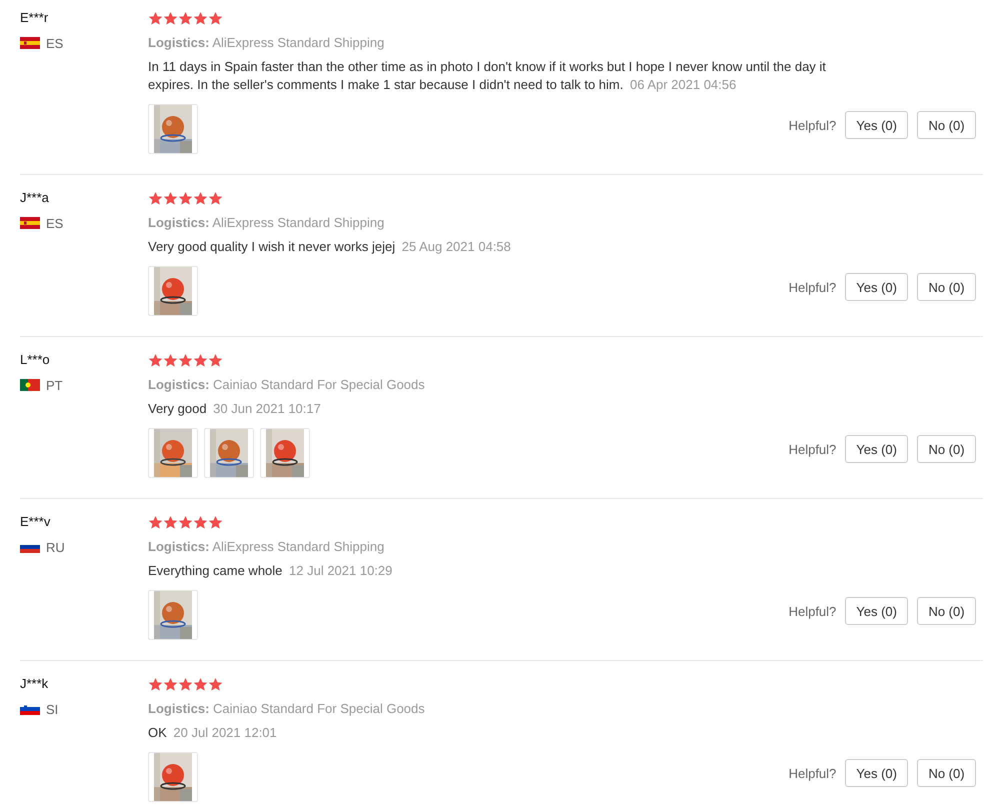  Describe the element at coordinates (55, 547) in the screenshot. I see `country-code: RU` at that location.